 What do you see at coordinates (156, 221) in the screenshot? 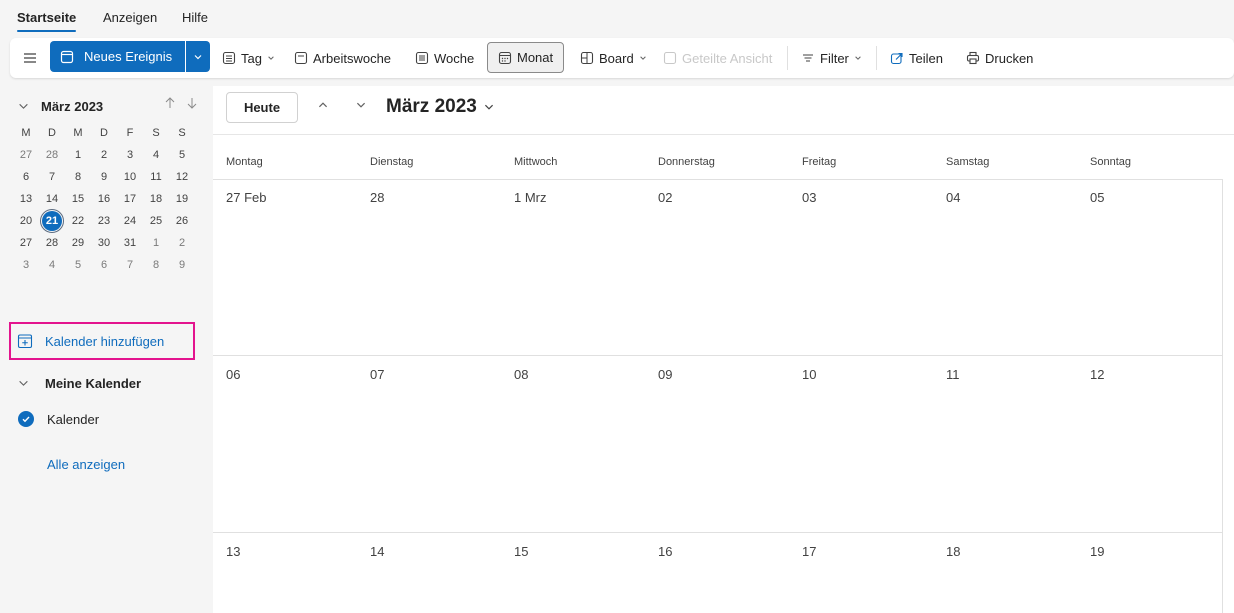
I see `mini-day: 25` at bounding box center [156, 221].